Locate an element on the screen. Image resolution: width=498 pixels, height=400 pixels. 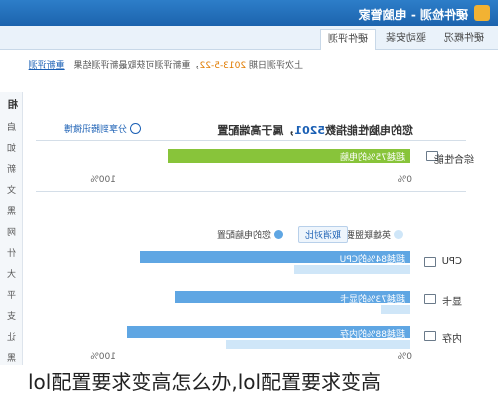
gpu-required-bar is located at coordinates (395, 309).